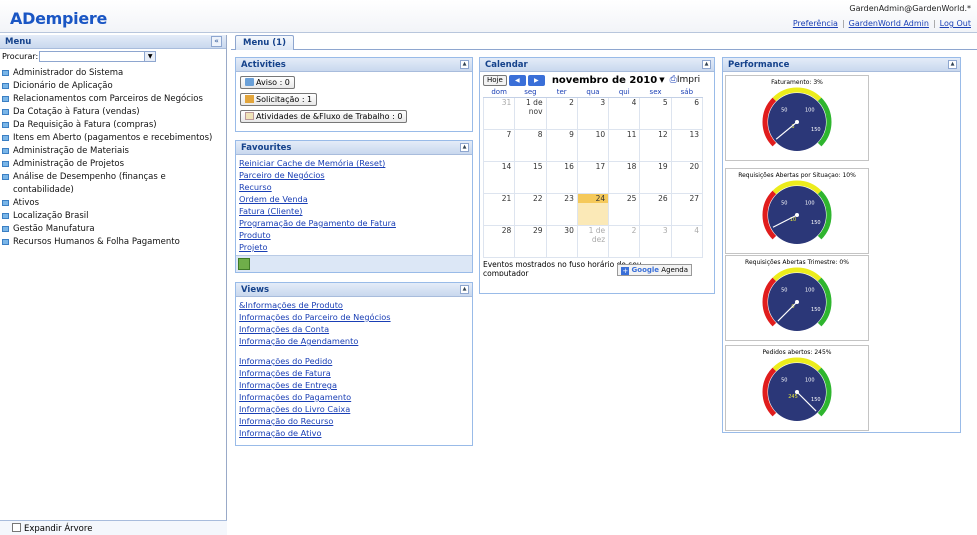 Image resolution: width=977 pixels, height=535 pixels. Describe the element at coordinates (530, 177) in the screenshot. I see `day-cell: 15` at that location.